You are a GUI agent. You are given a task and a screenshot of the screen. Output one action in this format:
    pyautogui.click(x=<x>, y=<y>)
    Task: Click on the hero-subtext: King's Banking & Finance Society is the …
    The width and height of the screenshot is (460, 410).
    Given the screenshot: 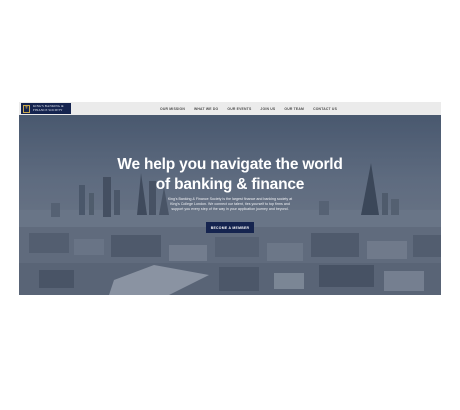 What is the action you would take?
    pyautogui.click(x=230, y=204)
    